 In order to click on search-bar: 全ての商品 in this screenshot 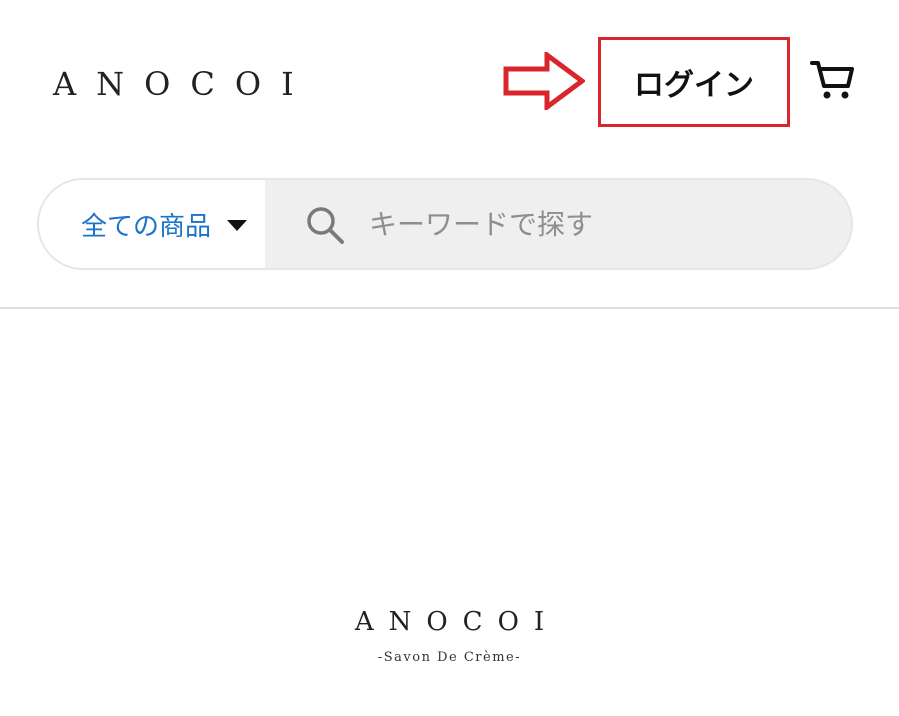, I will do `click(445, 224)`.